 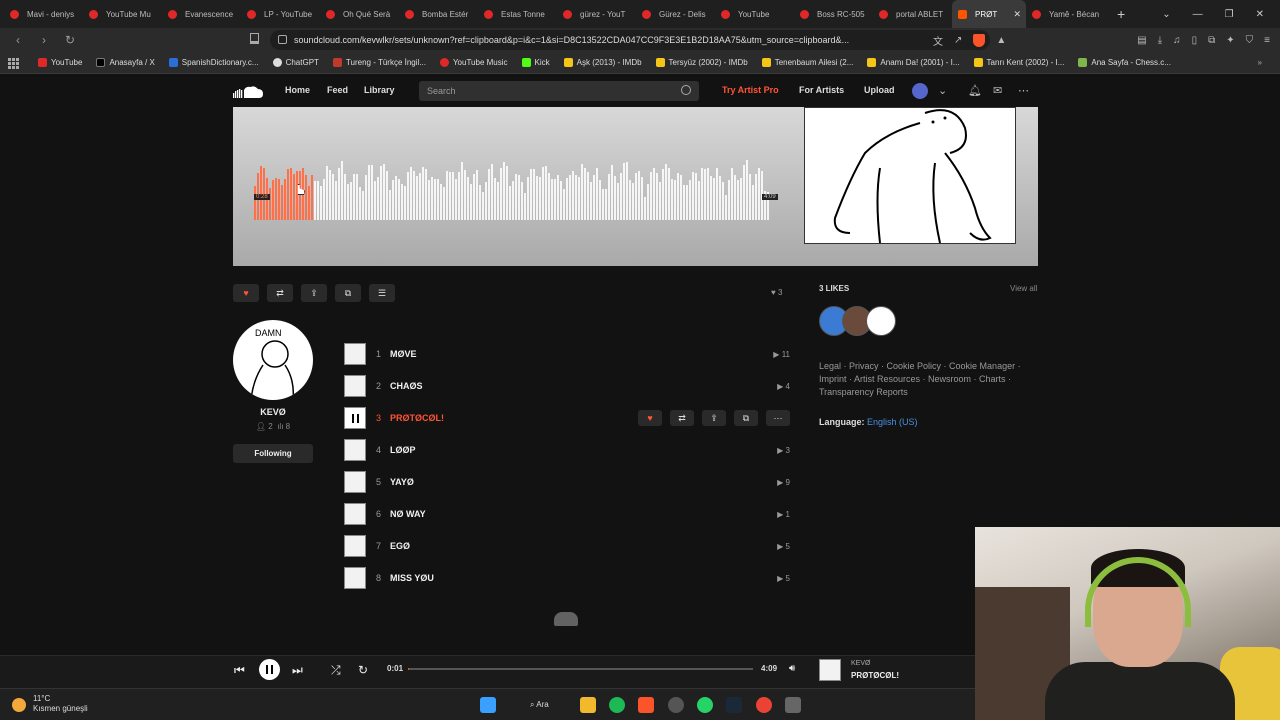 What do you see at coordinates (1195, 40) in the screenshot?
I see `panel-icon: ▯` at bounding box center [1195, 40].